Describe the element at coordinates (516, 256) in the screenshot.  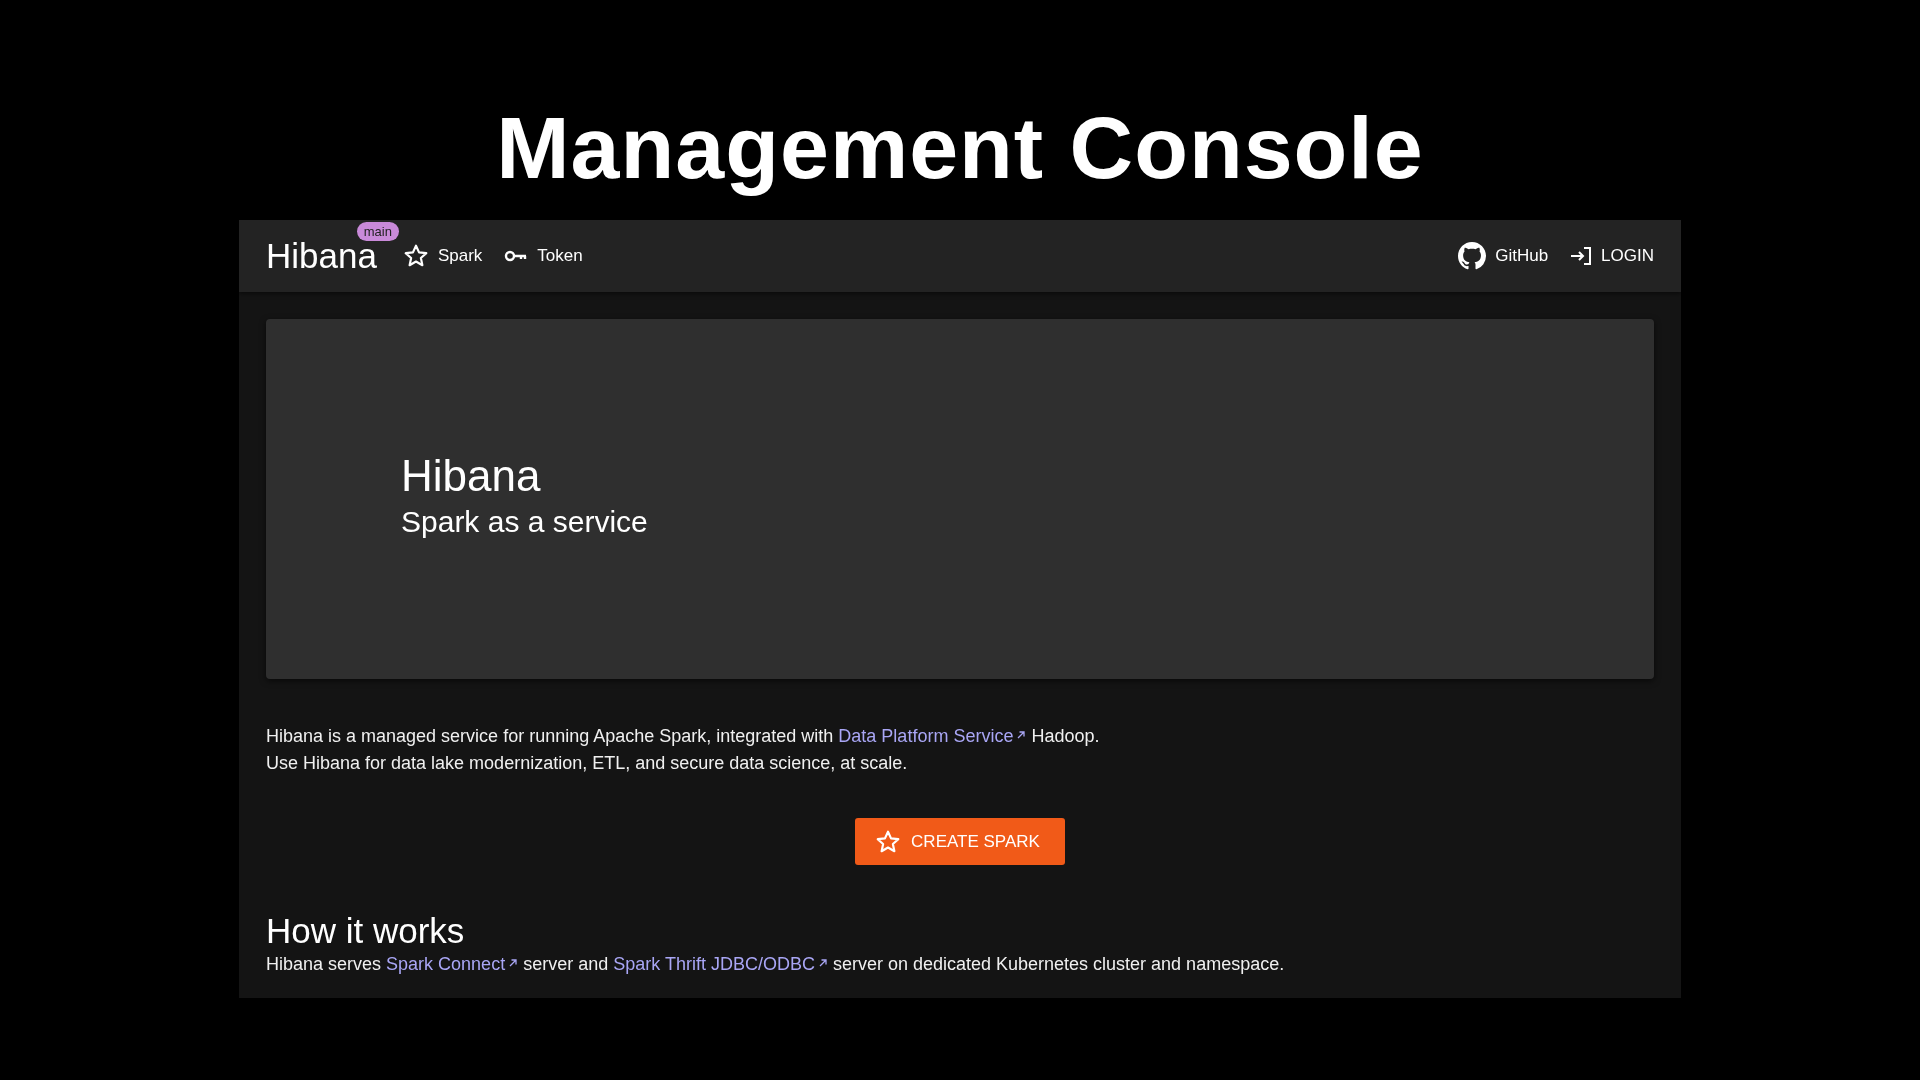
I see `key-icon` at that location.